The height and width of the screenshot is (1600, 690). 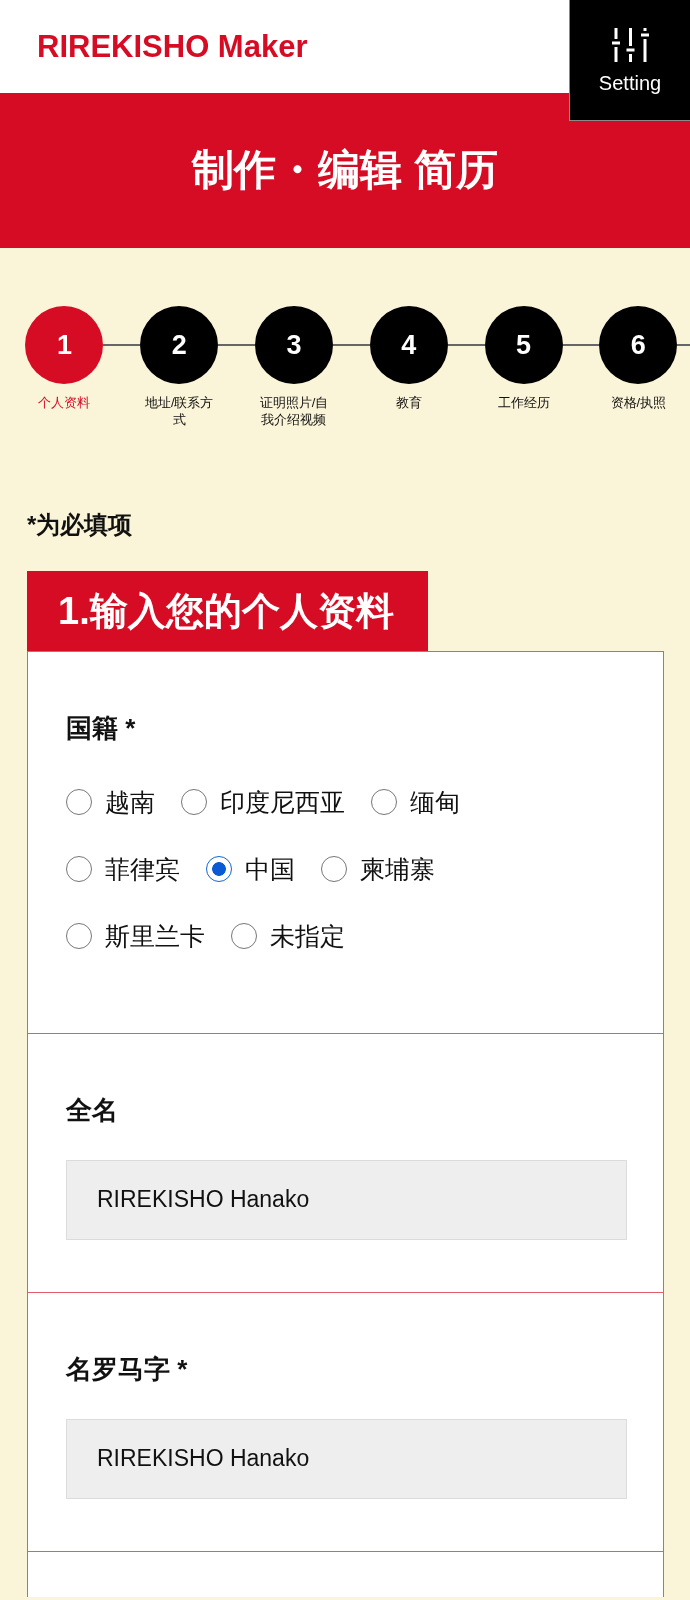 I want to click on radio-label: 未指定, so click(x=307, y=935).